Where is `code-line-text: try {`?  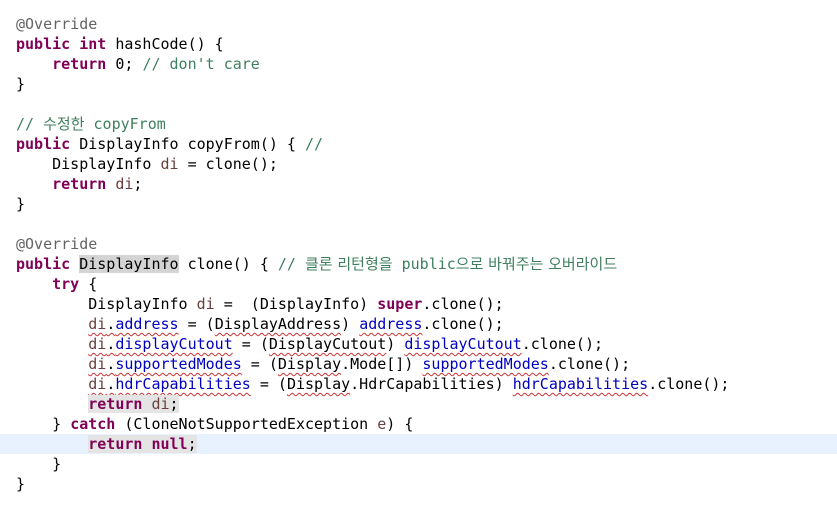
code-line-text: try { is located at coordinates (56, 284).